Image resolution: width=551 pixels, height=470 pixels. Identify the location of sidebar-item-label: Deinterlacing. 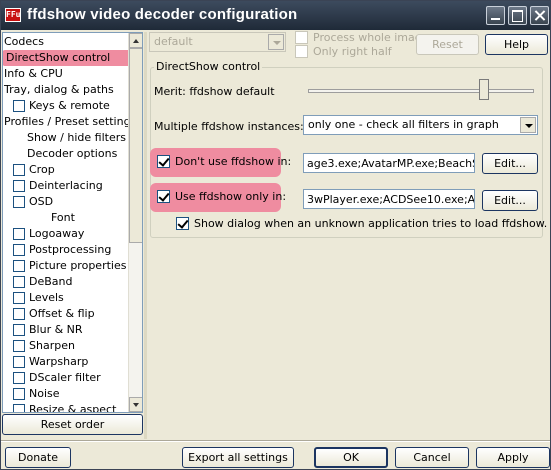
(66, 185).